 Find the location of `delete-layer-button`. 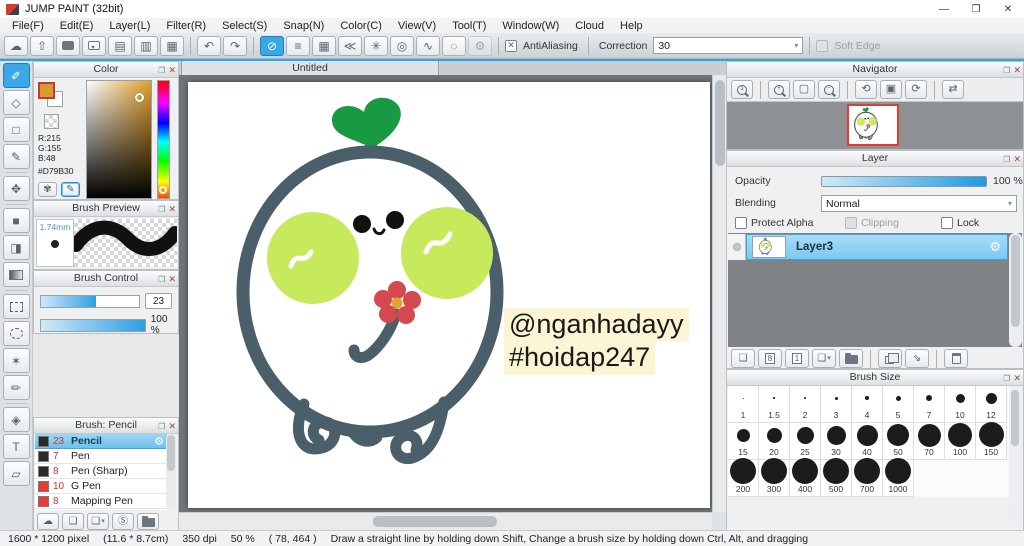

delete-layer-button is located at coordinates (956, 358).